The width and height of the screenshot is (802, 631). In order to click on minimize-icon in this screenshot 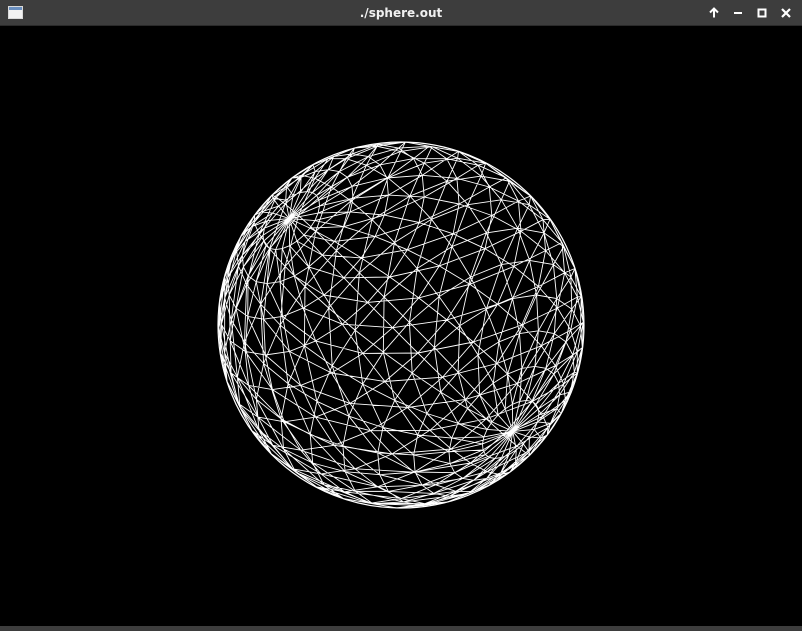, I will do `click(738, 13)`.